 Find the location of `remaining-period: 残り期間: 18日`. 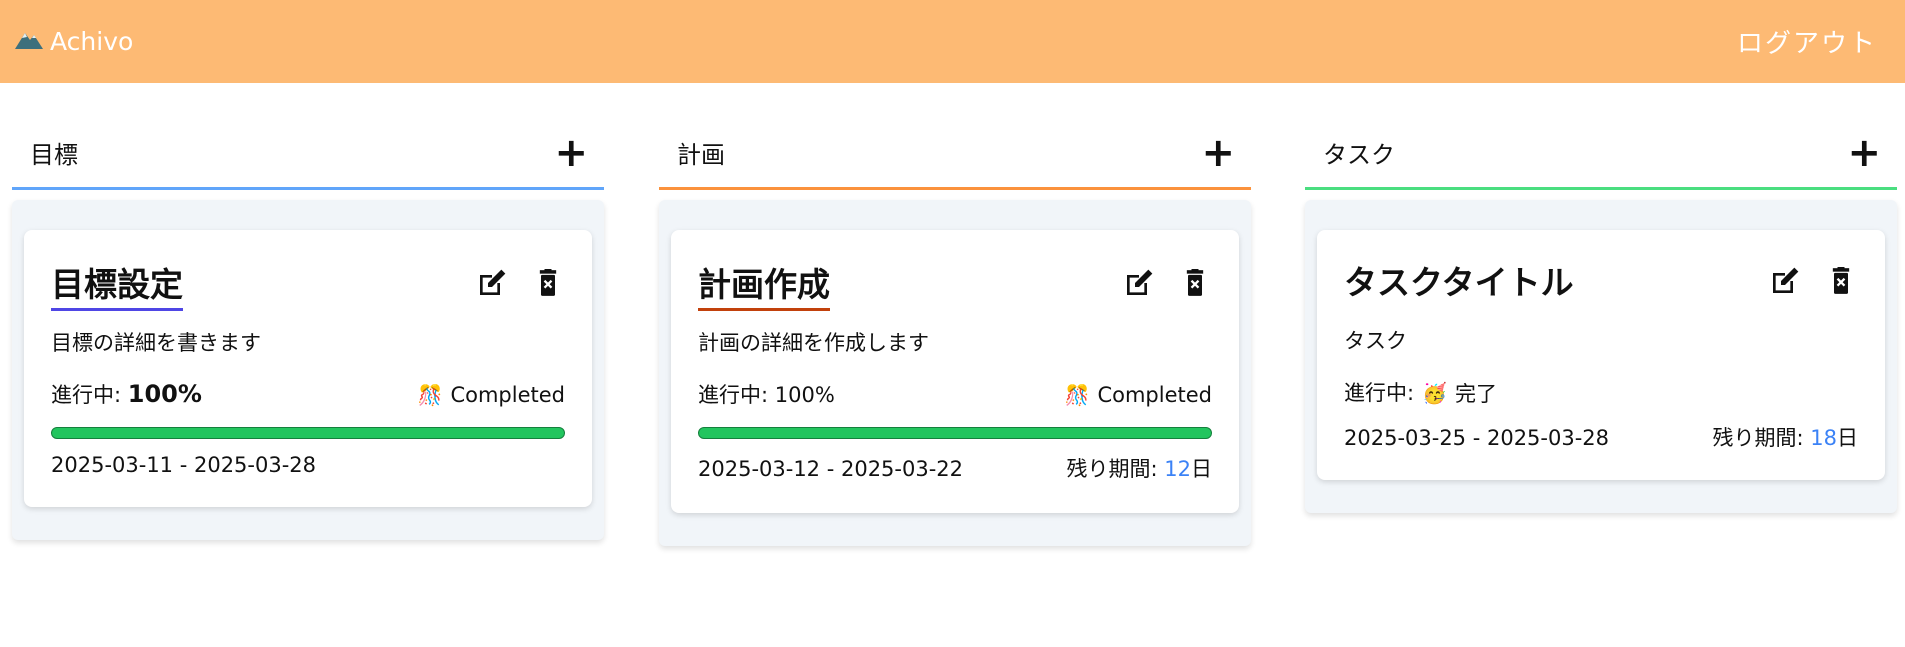

remaining-period: 残り期間: 18日 is located at coordinates (1786, 437).